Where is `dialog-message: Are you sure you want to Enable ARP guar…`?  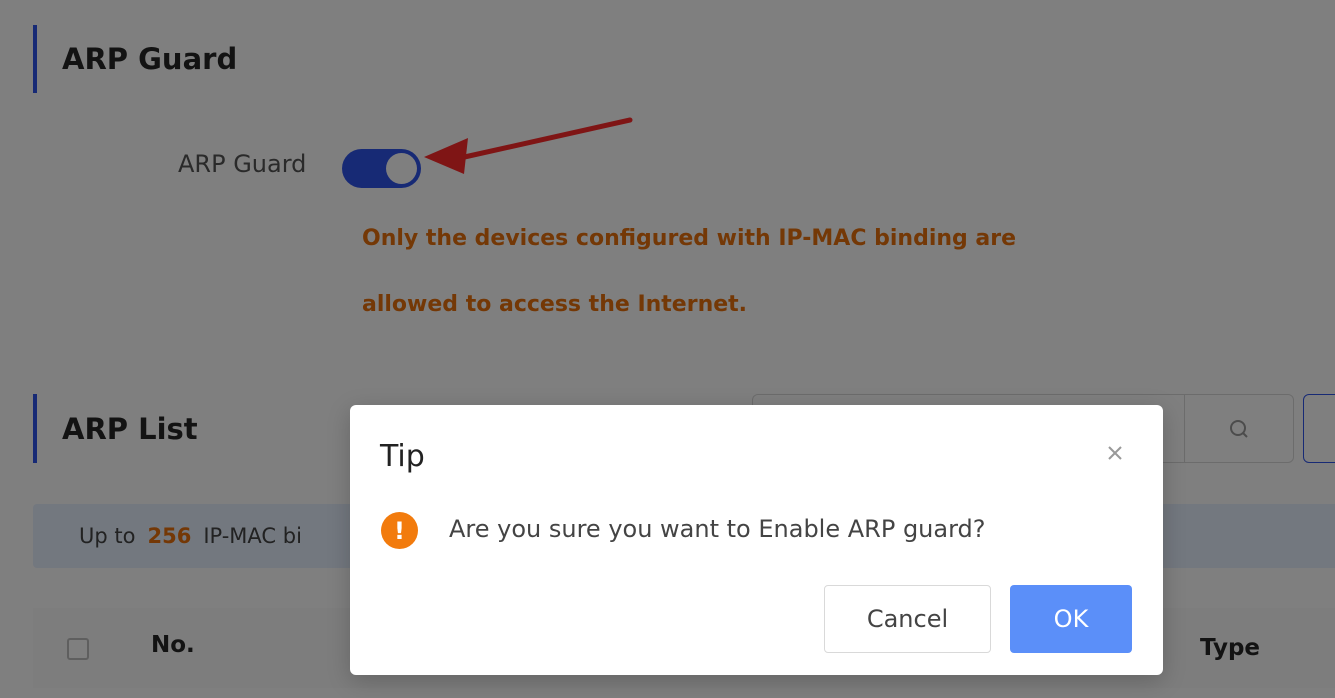 dialog-message: Are you sure you want to Enable ARP guar… is located at coordinates (717, 529).